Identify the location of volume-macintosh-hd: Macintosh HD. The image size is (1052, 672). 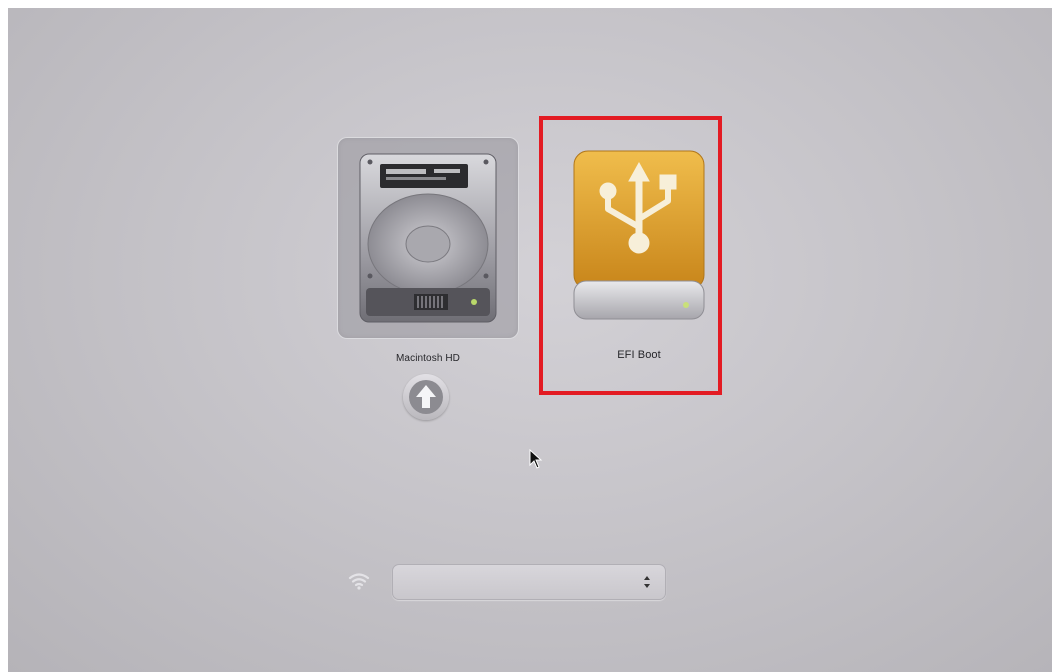
(428, 250).